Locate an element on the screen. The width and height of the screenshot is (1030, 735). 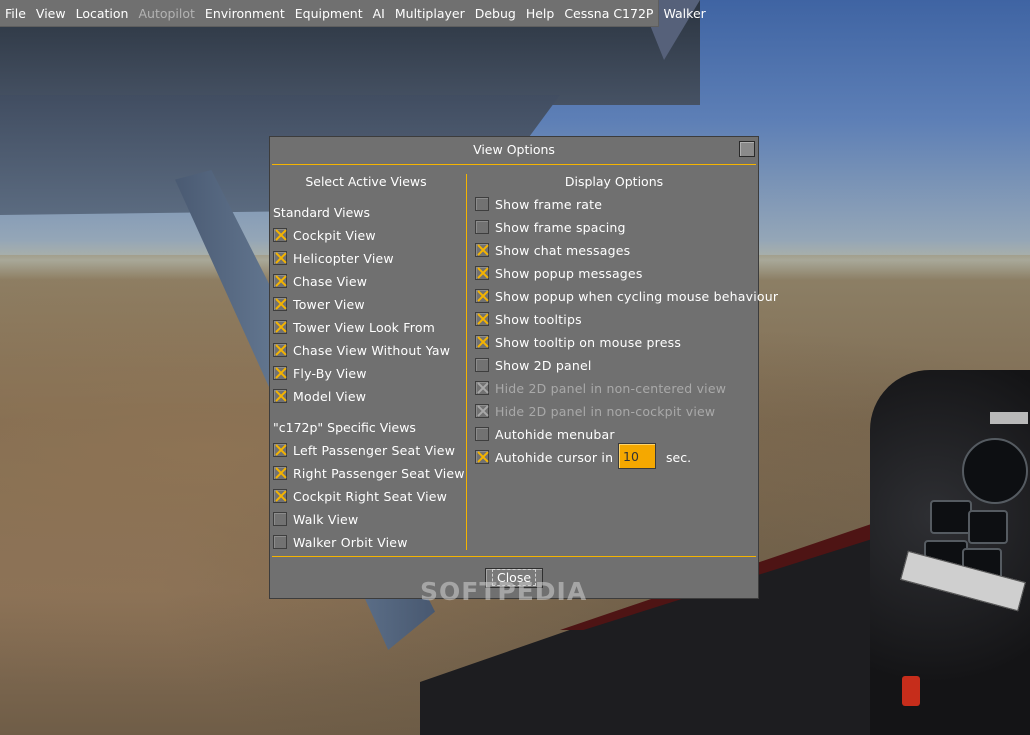
option-walker-orbit-view: Walker Orbit View is located at coordinates (340, 542).